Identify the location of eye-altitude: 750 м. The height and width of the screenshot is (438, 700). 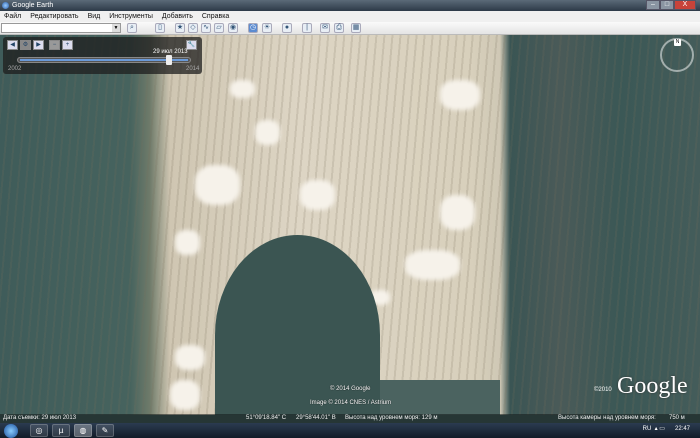
(677, 418).